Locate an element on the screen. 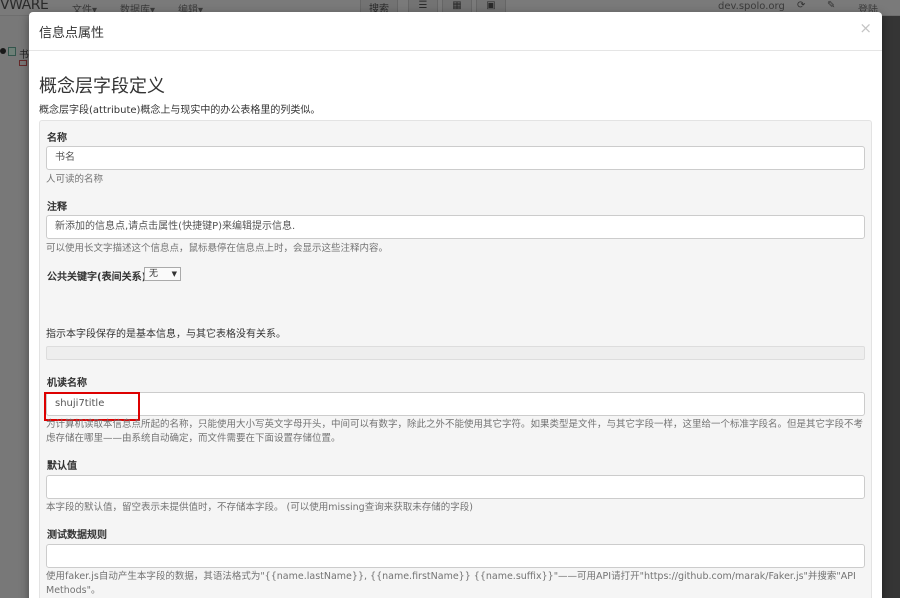 The width and height of the screenshot is (900, 598). modal-title: 信息点属性 is located at coordinates (72, 33).